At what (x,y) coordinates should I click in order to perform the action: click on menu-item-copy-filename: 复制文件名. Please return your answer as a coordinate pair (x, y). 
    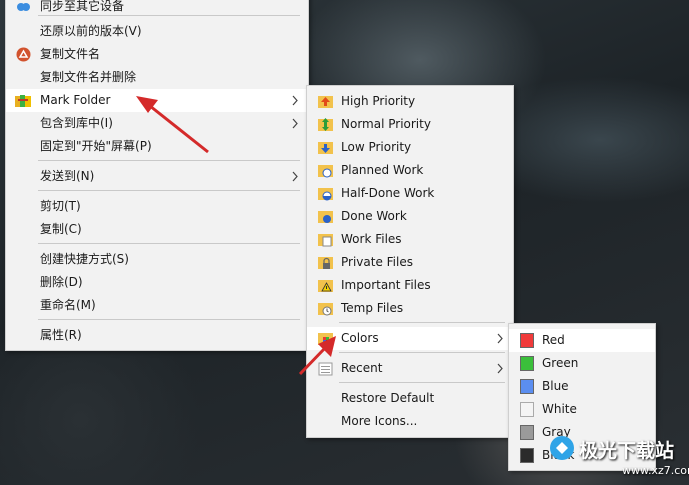
    Looking at the image, I should click on (157, 54).